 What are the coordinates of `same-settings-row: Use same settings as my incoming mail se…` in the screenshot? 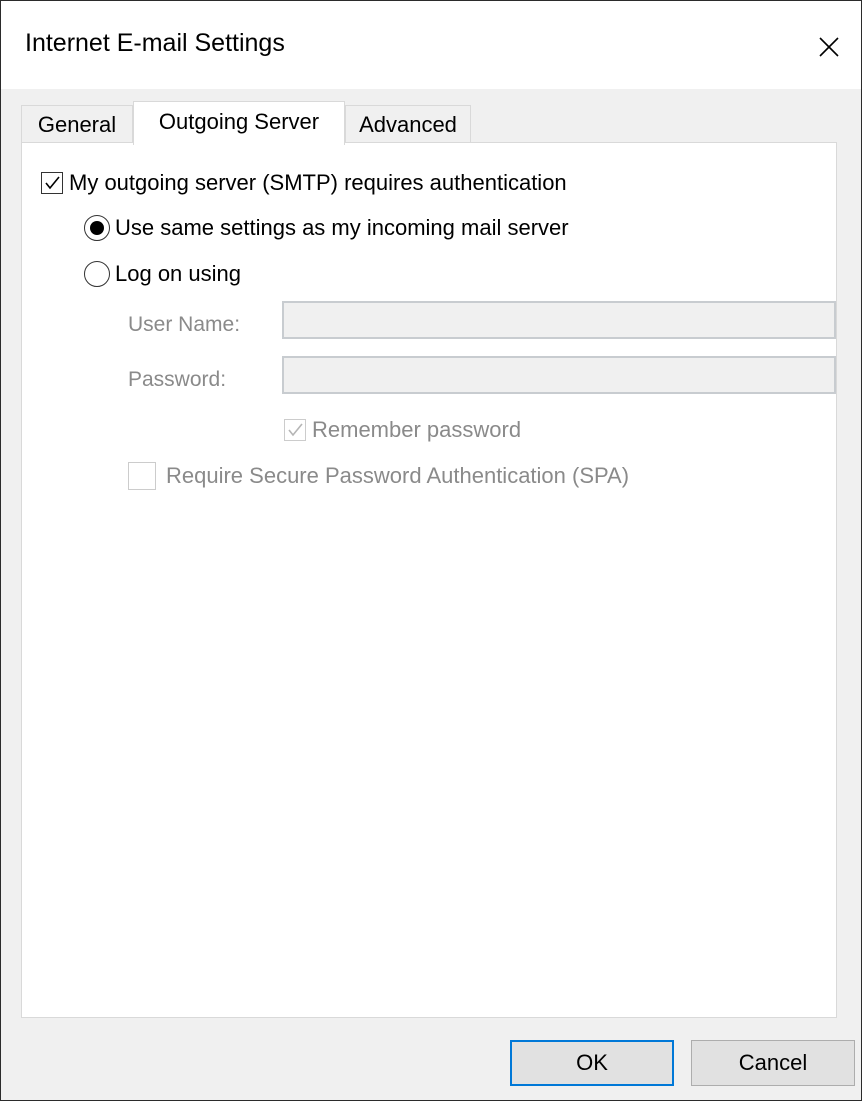 It's located at (326, 228).